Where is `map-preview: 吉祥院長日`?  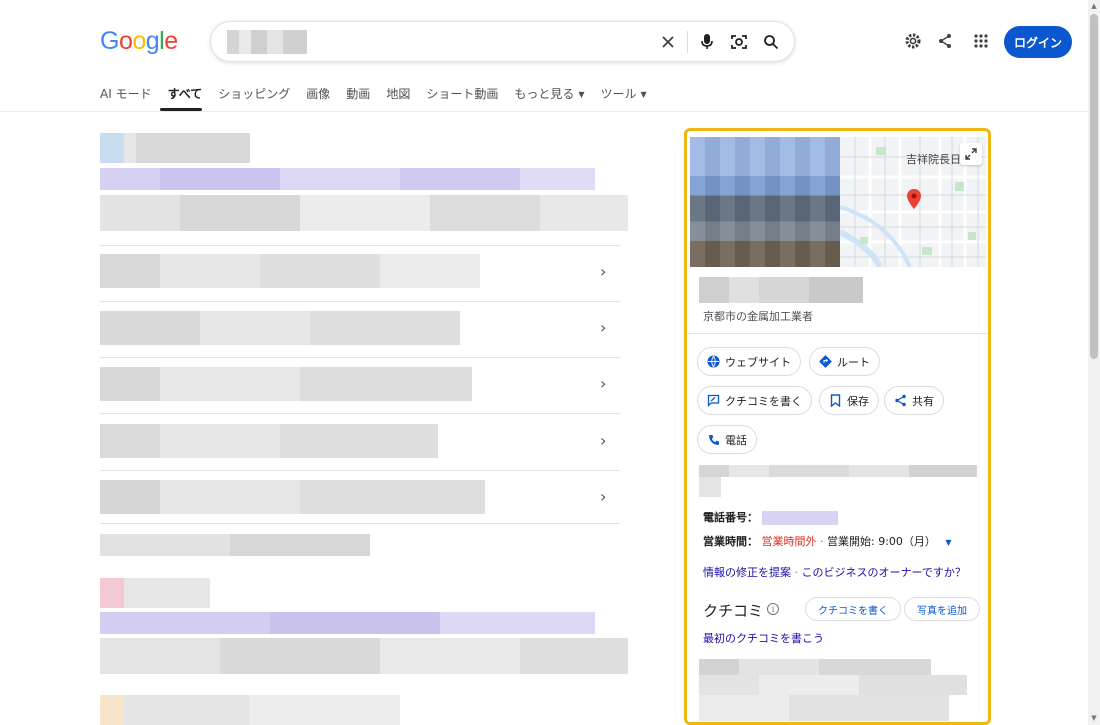 map-preview: 吉祥院長日 is located at coordinates (913, 202).